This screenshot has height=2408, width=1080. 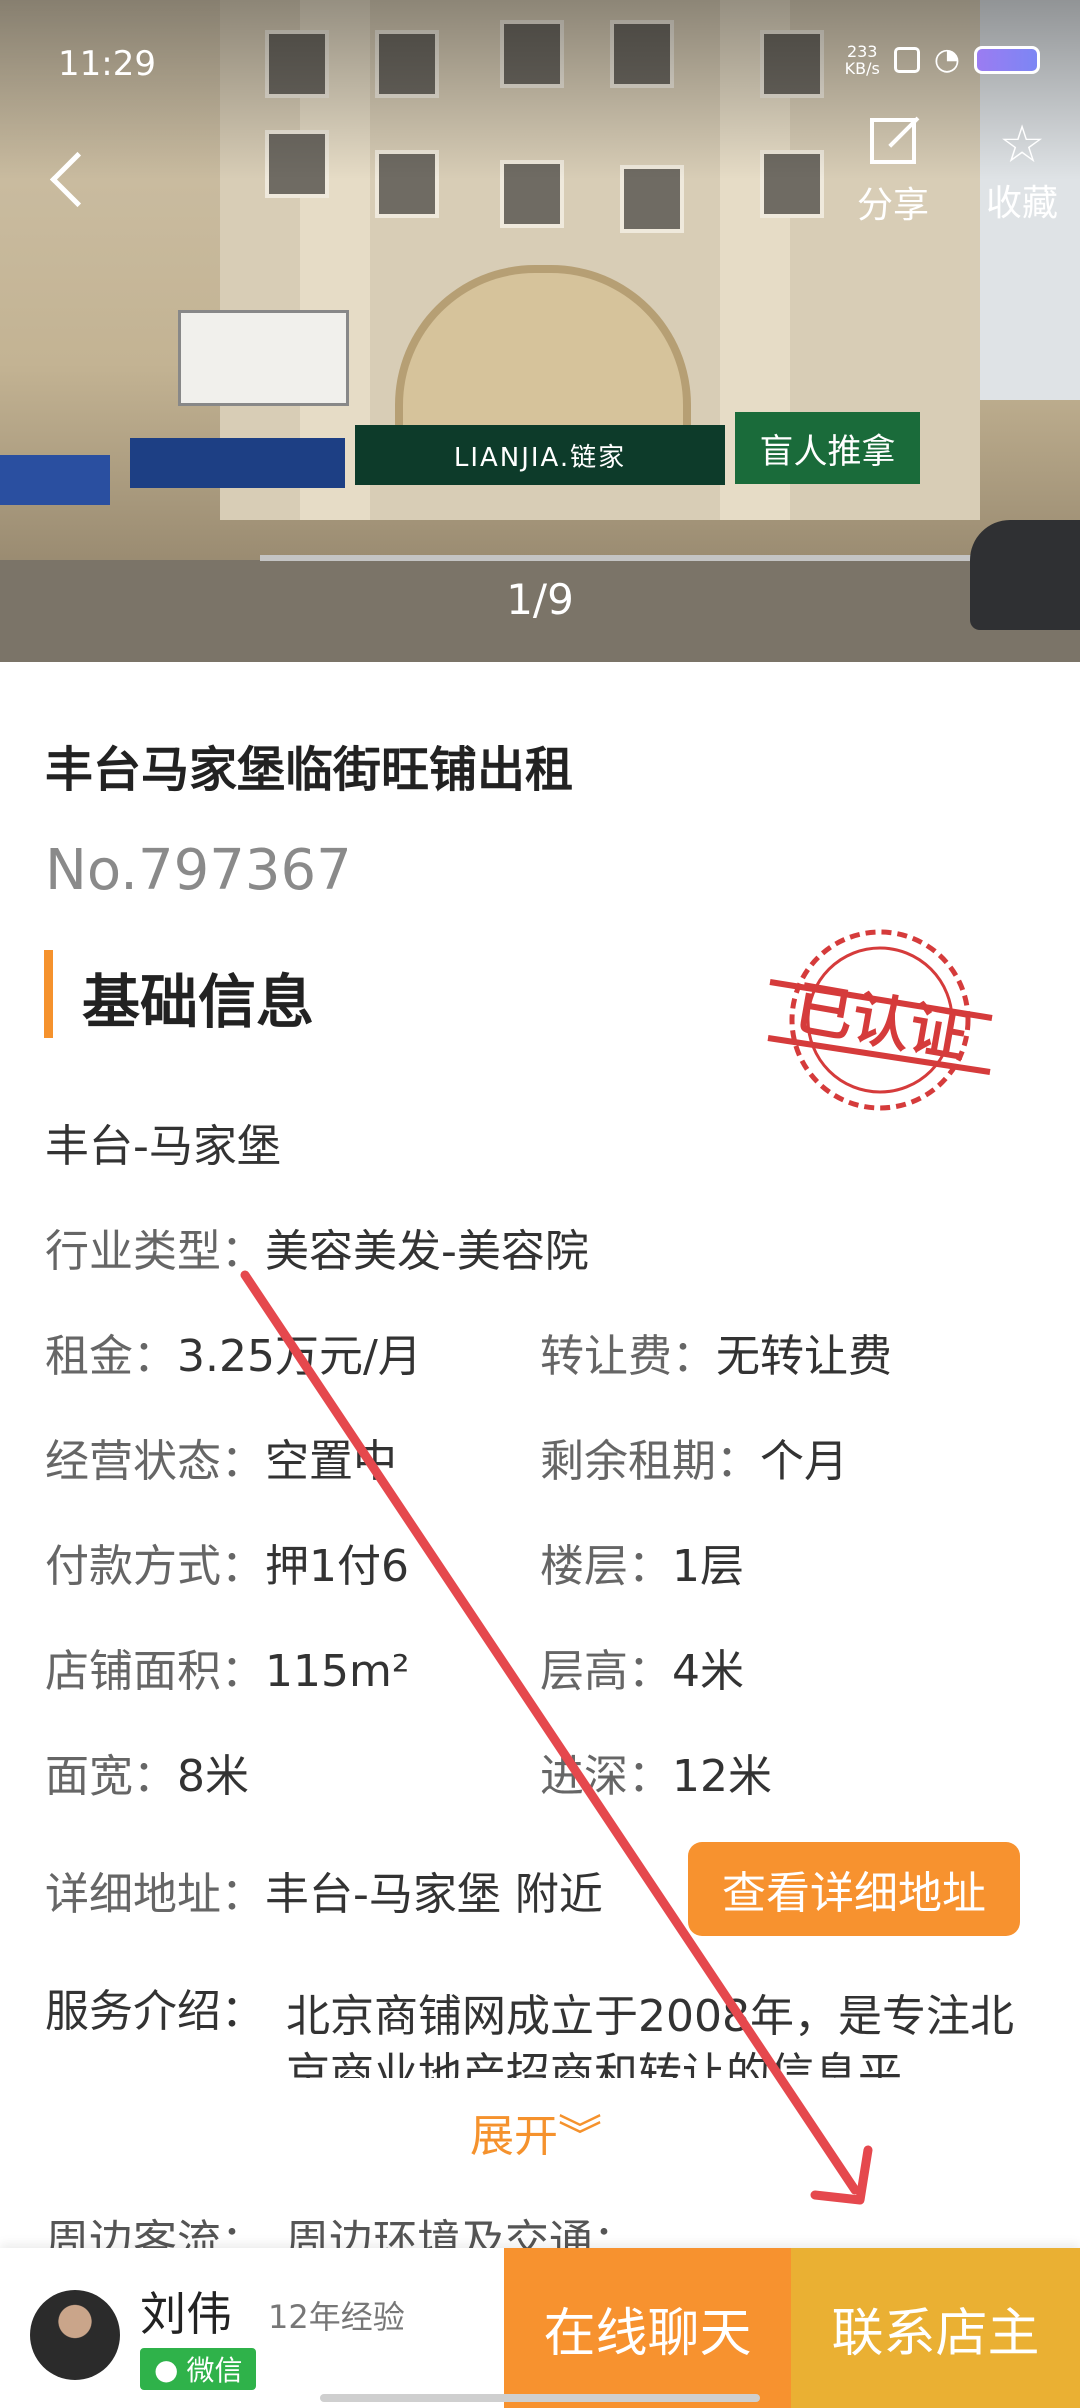 I want to click on detail-address: 详细地址：丰台-马家堡 附近, so click(x=324, y=1890).